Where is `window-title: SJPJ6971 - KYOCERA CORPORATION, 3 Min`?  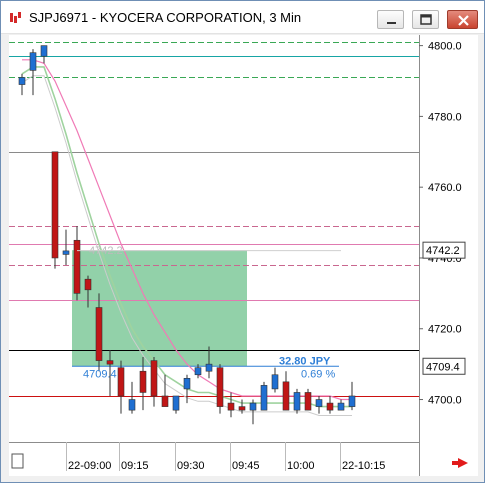 window-title: SJPJ6971 - KYOCERA CORPORATION, 3 Min is located at coordinates (165, 17).